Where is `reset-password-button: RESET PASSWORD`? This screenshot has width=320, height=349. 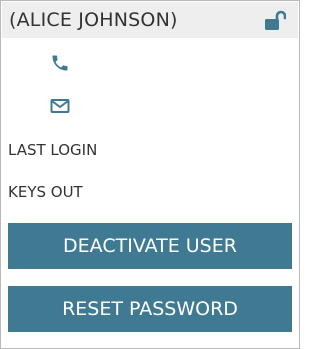 reset-password-button: RESET PASSWORD is located at coordinates (150, 309).